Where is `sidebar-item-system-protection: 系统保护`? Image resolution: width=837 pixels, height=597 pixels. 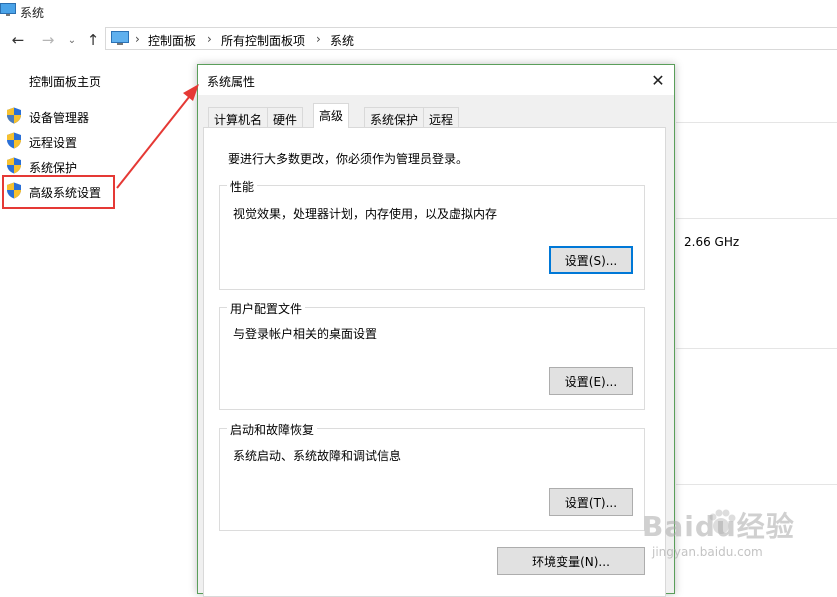
sidebar-item-system-protection: 系统保护 is located at coordinates (53, 167).